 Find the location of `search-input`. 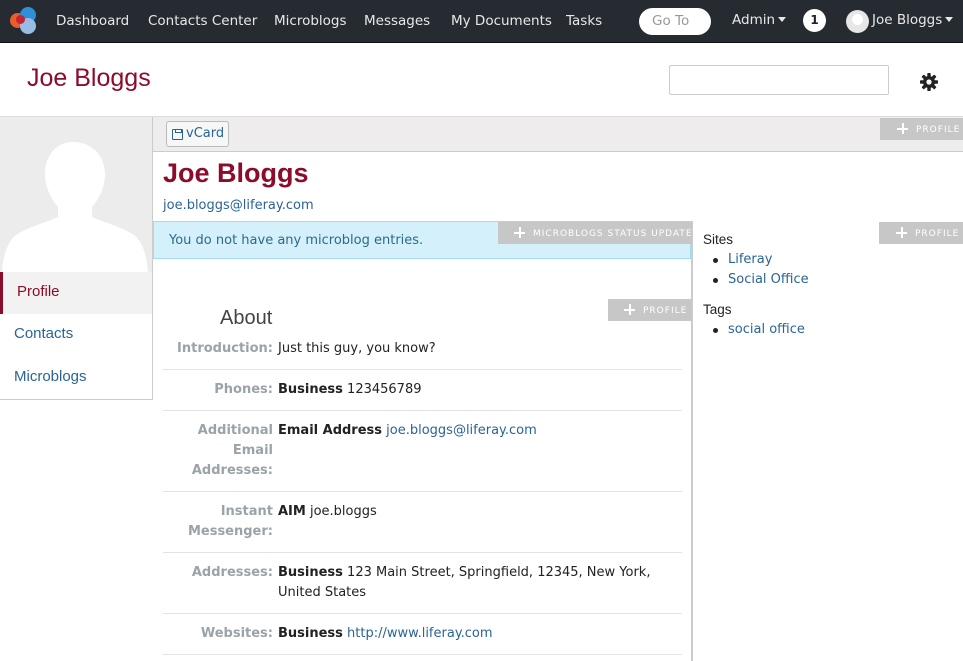

search-input is located at coordinates (779, 80).